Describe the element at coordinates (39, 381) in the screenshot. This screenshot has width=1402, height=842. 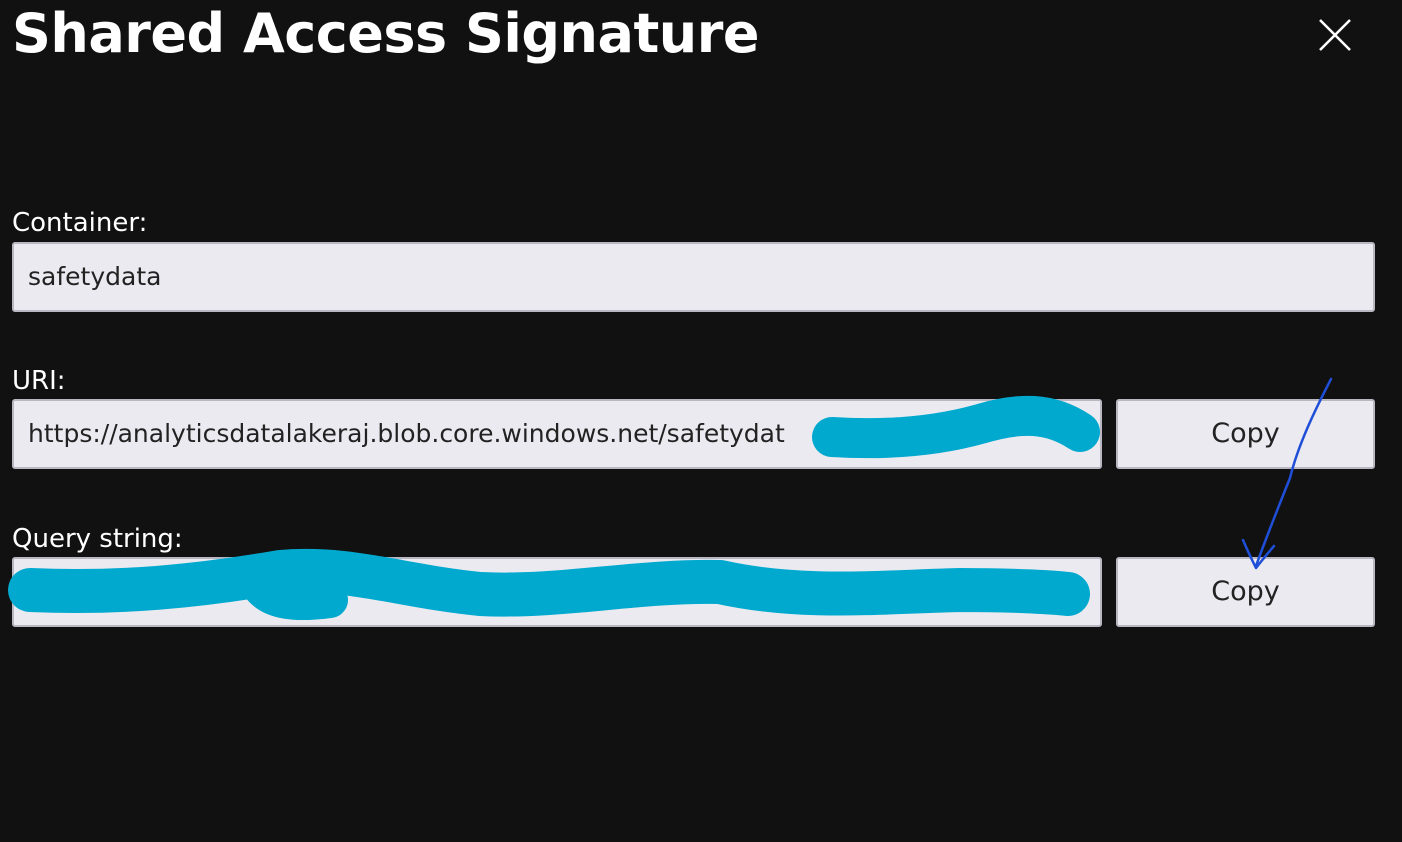
I see `uri-label: URI:` at that location.